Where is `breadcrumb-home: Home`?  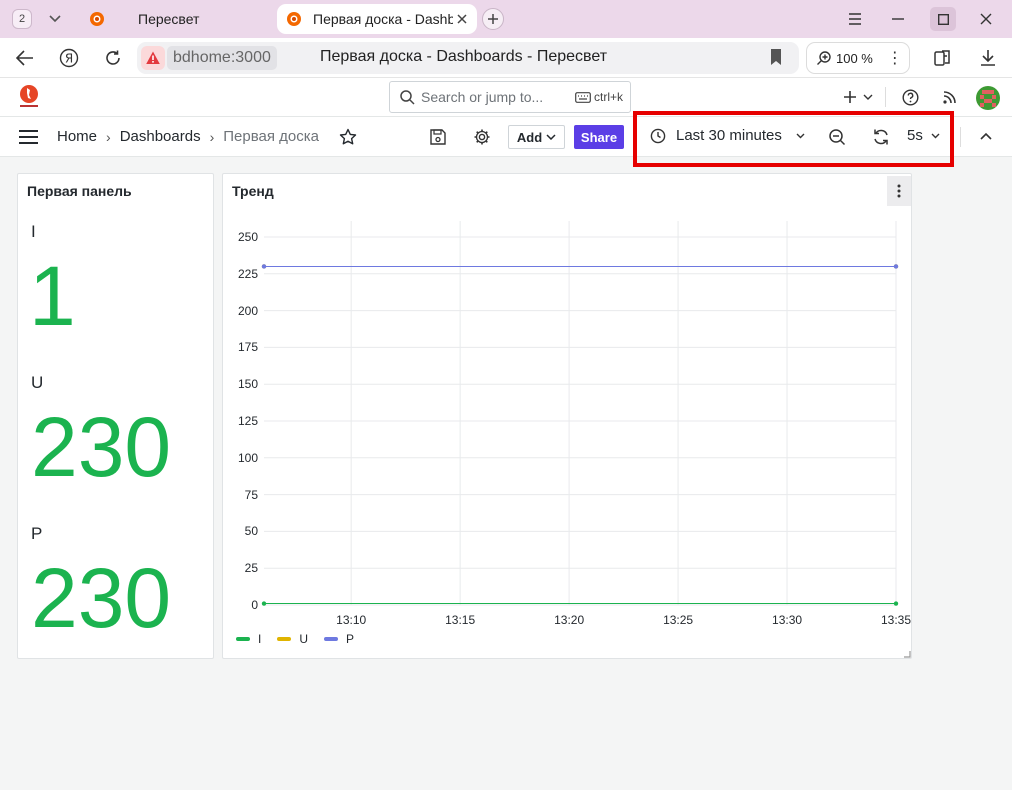
breadcrumb-home: Home is located at coordinates (77, 136).